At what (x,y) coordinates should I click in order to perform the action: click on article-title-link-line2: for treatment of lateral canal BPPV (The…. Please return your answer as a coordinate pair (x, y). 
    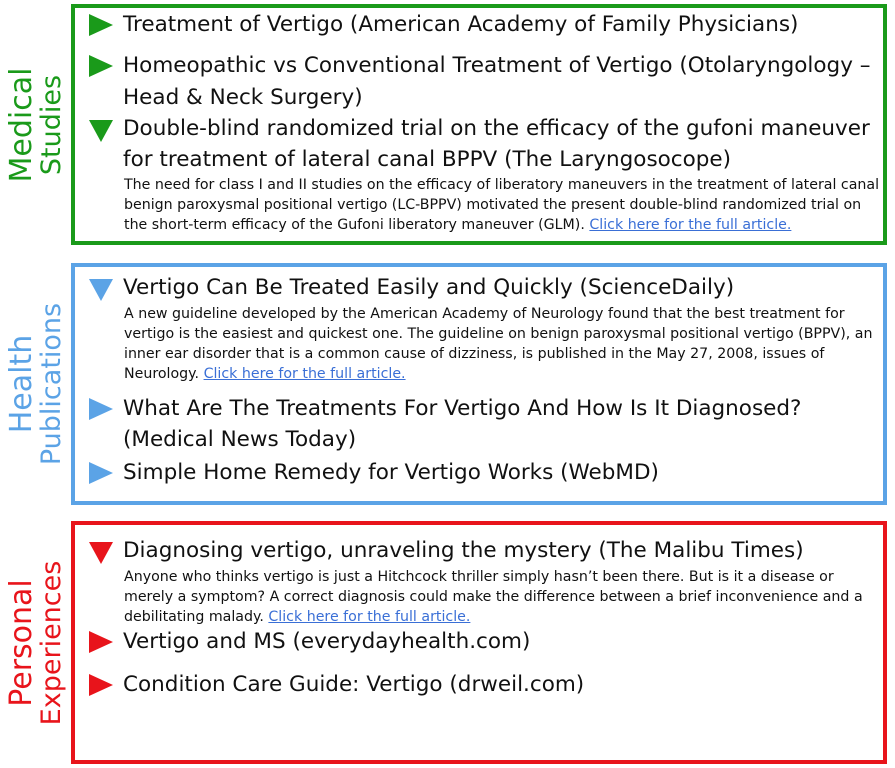
    Looking at the image, I should click on (427, 159).